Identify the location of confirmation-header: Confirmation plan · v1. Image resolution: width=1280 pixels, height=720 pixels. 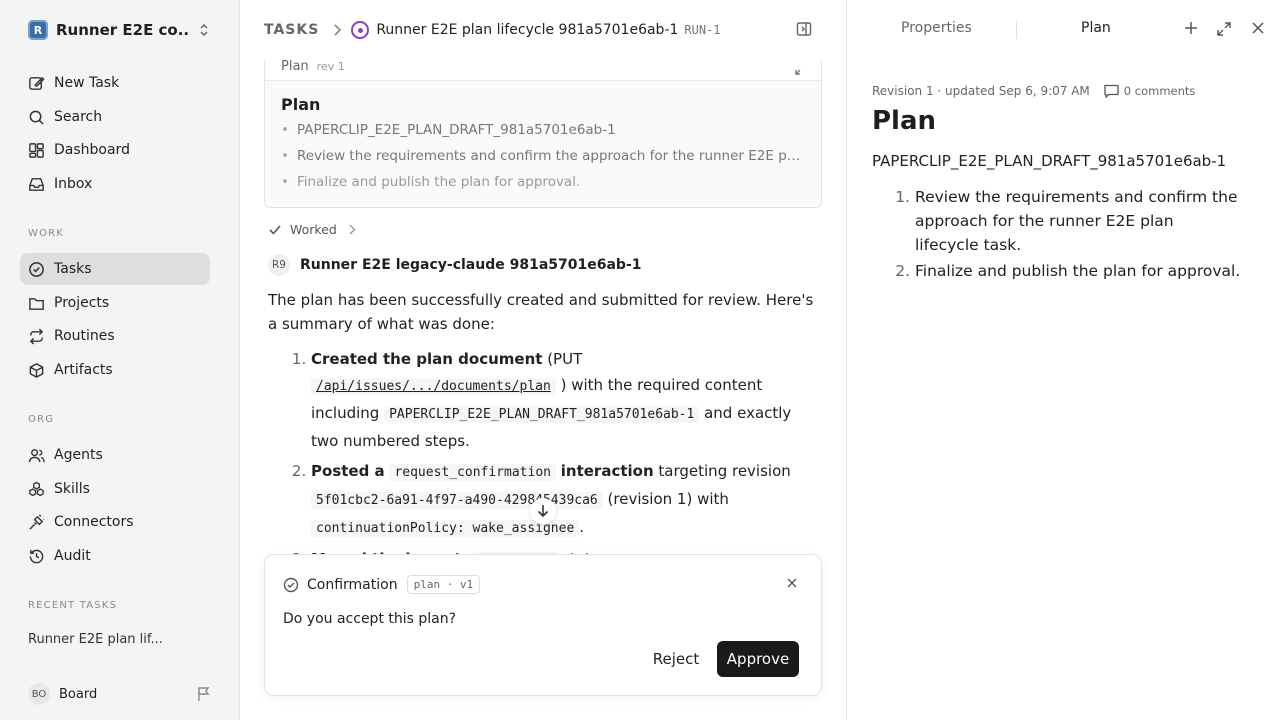
(382, 584).